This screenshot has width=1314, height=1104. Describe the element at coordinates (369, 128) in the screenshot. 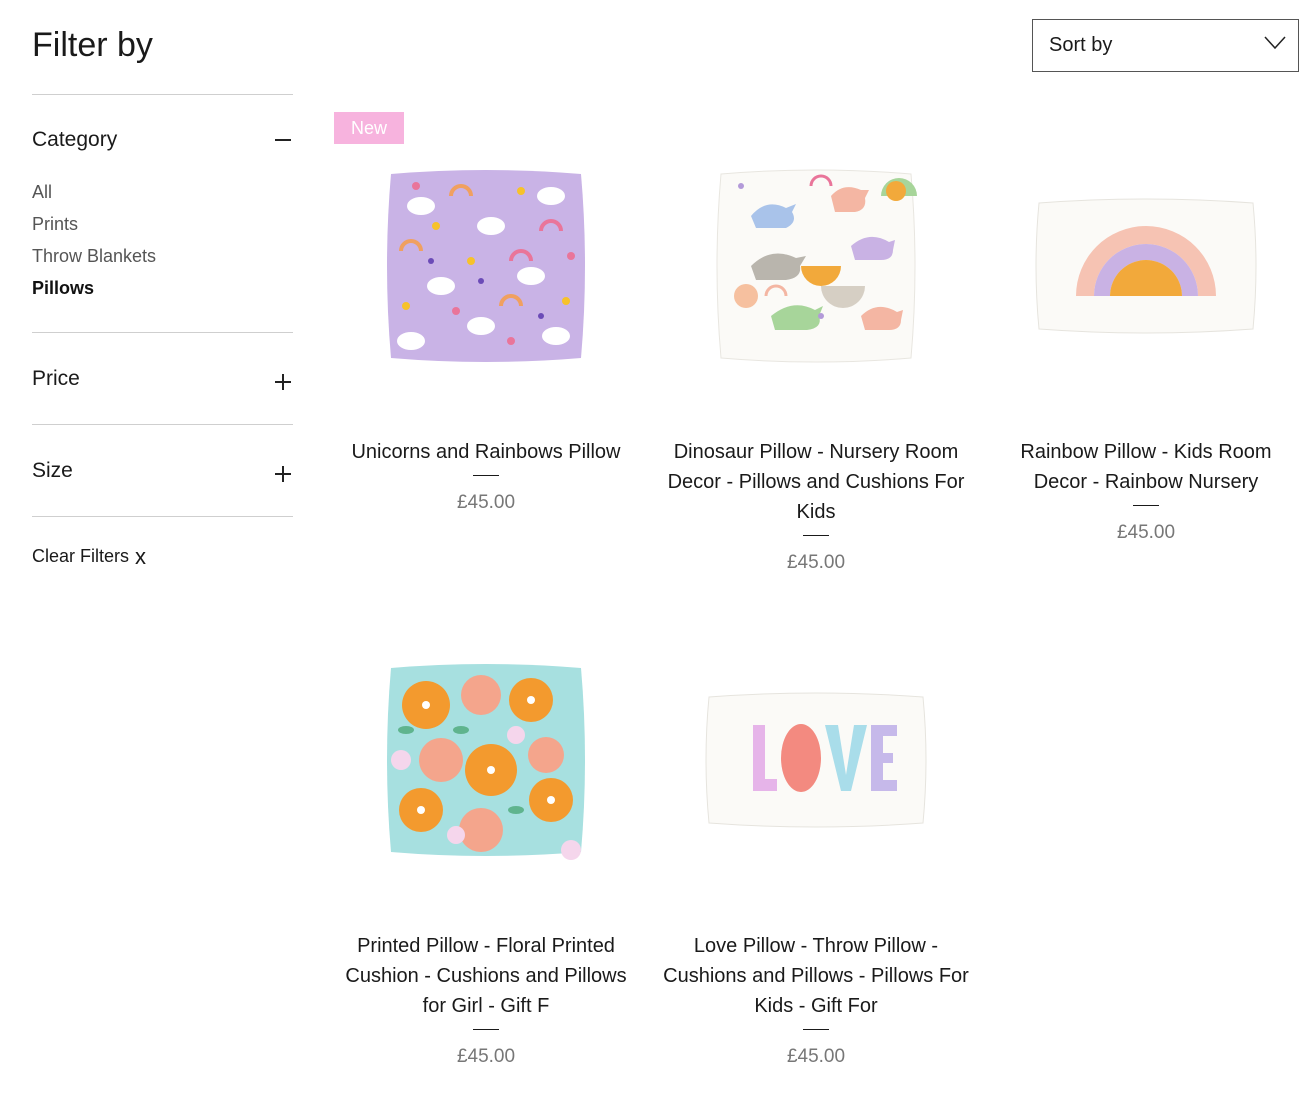

I see `new-badge: New` at that location.